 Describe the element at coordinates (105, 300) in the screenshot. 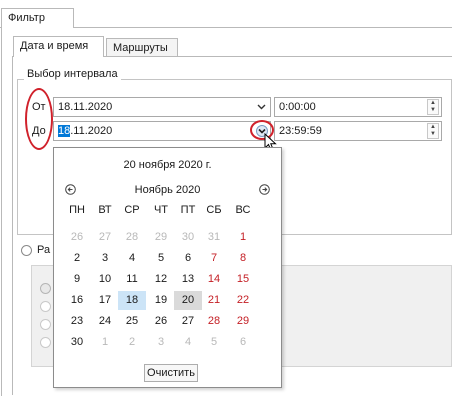

I see `calendar-day-cell: 17` at that location.